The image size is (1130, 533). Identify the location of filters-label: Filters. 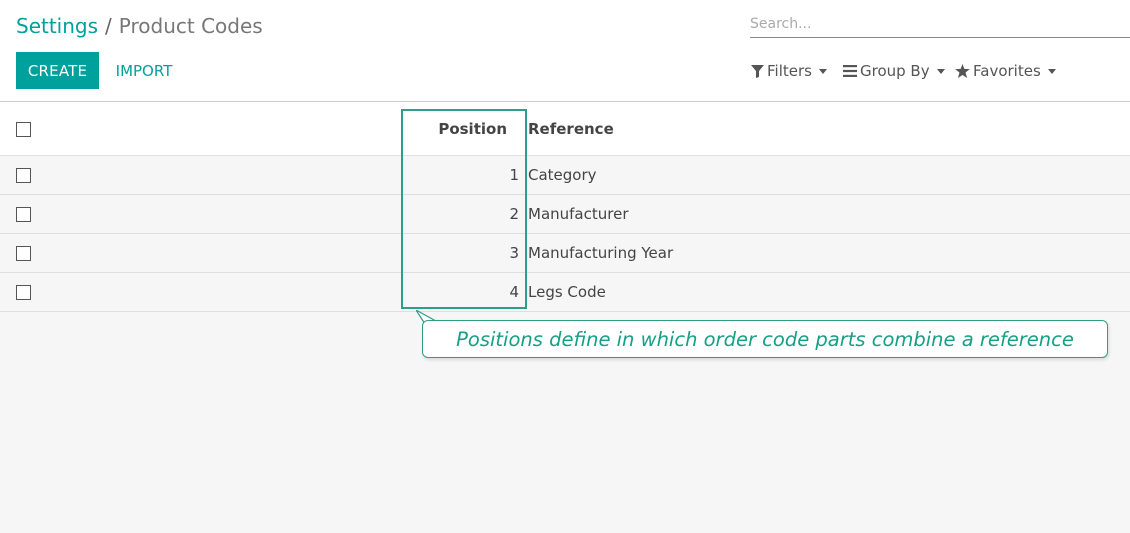
(789, 71).